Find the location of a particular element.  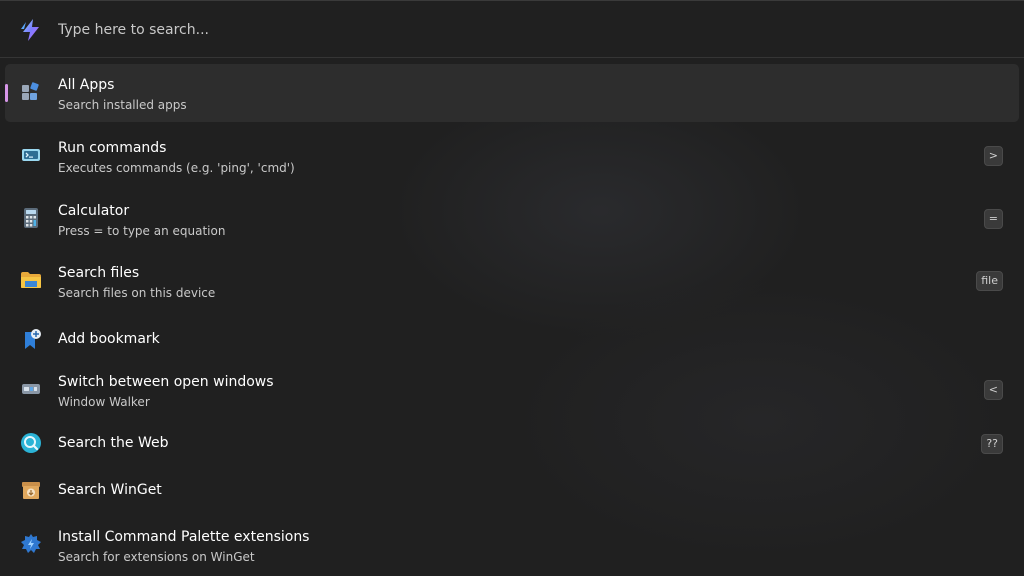

shortcut-badge: = is located at coordinates (993, 219).